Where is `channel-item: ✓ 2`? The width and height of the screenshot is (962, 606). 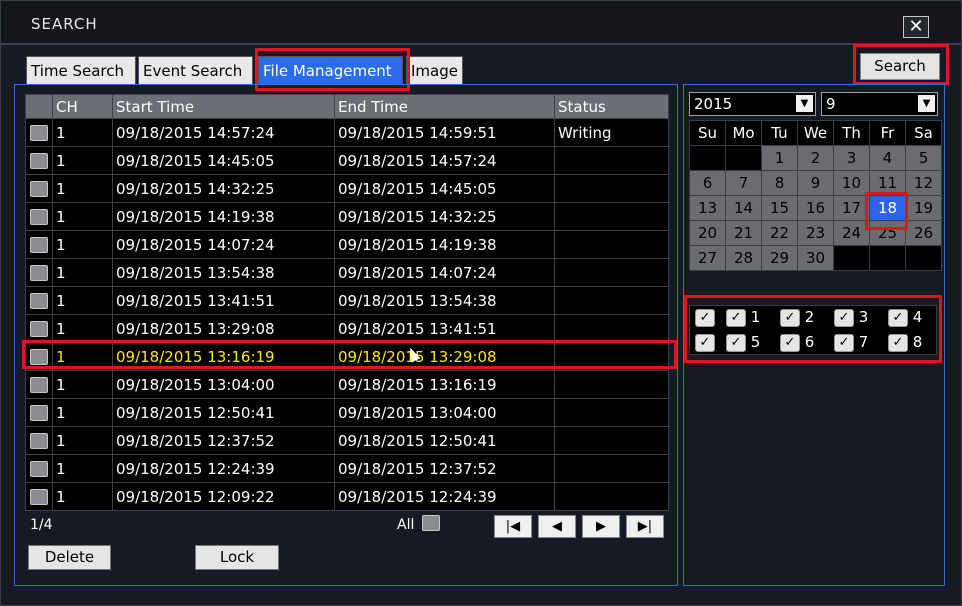
channel-item: ✓ 2 is located at coordinates (797, 317).